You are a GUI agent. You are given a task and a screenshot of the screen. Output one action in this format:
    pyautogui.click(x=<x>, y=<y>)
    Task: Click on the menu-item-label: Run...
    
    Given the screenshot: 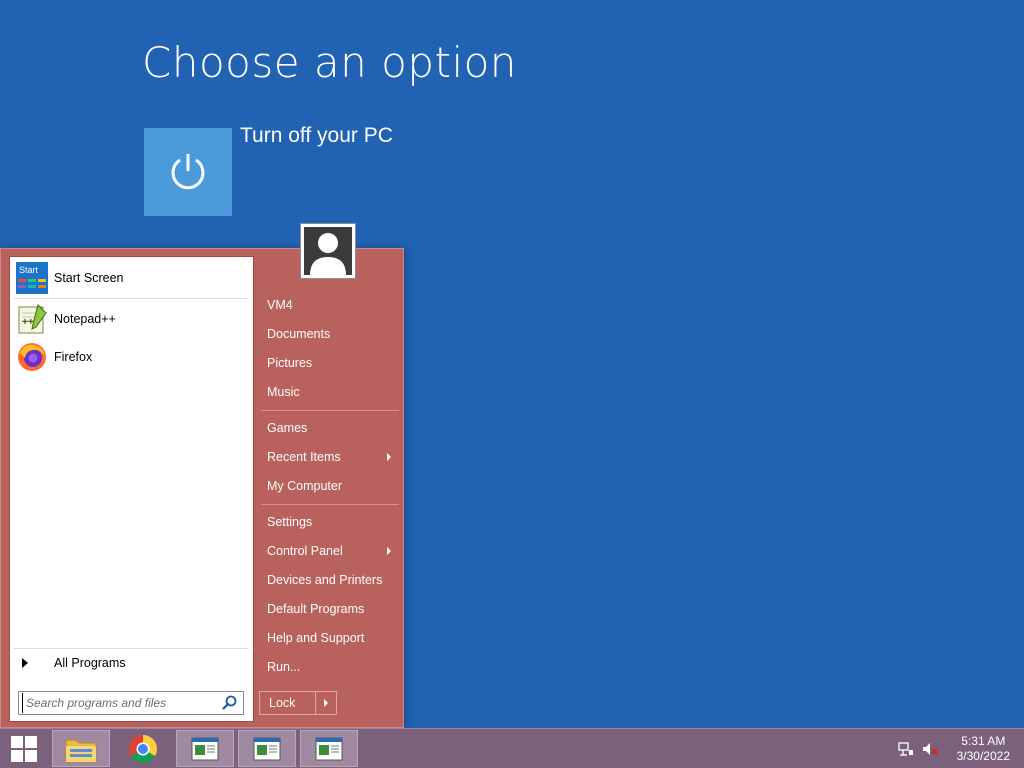 What is the action you would take?
    pyautogui.click(x=284, y=667)
    